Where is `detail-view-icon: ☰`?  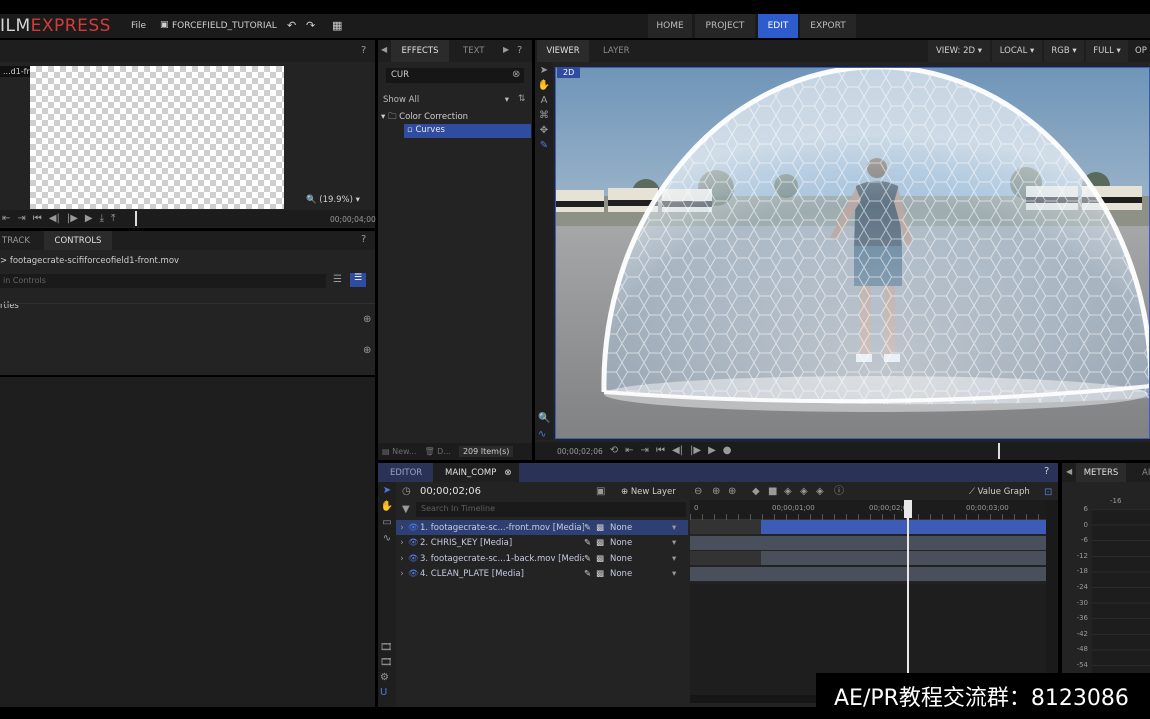
detail-view-icon: ☰ is located at coordinates (358, 280).